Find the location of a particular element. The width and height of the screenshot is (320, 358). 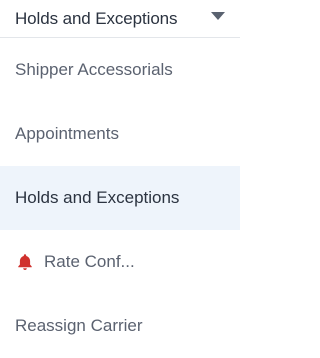

menu-item-label: Reassign Carrier is located at coordinates (79, 325).